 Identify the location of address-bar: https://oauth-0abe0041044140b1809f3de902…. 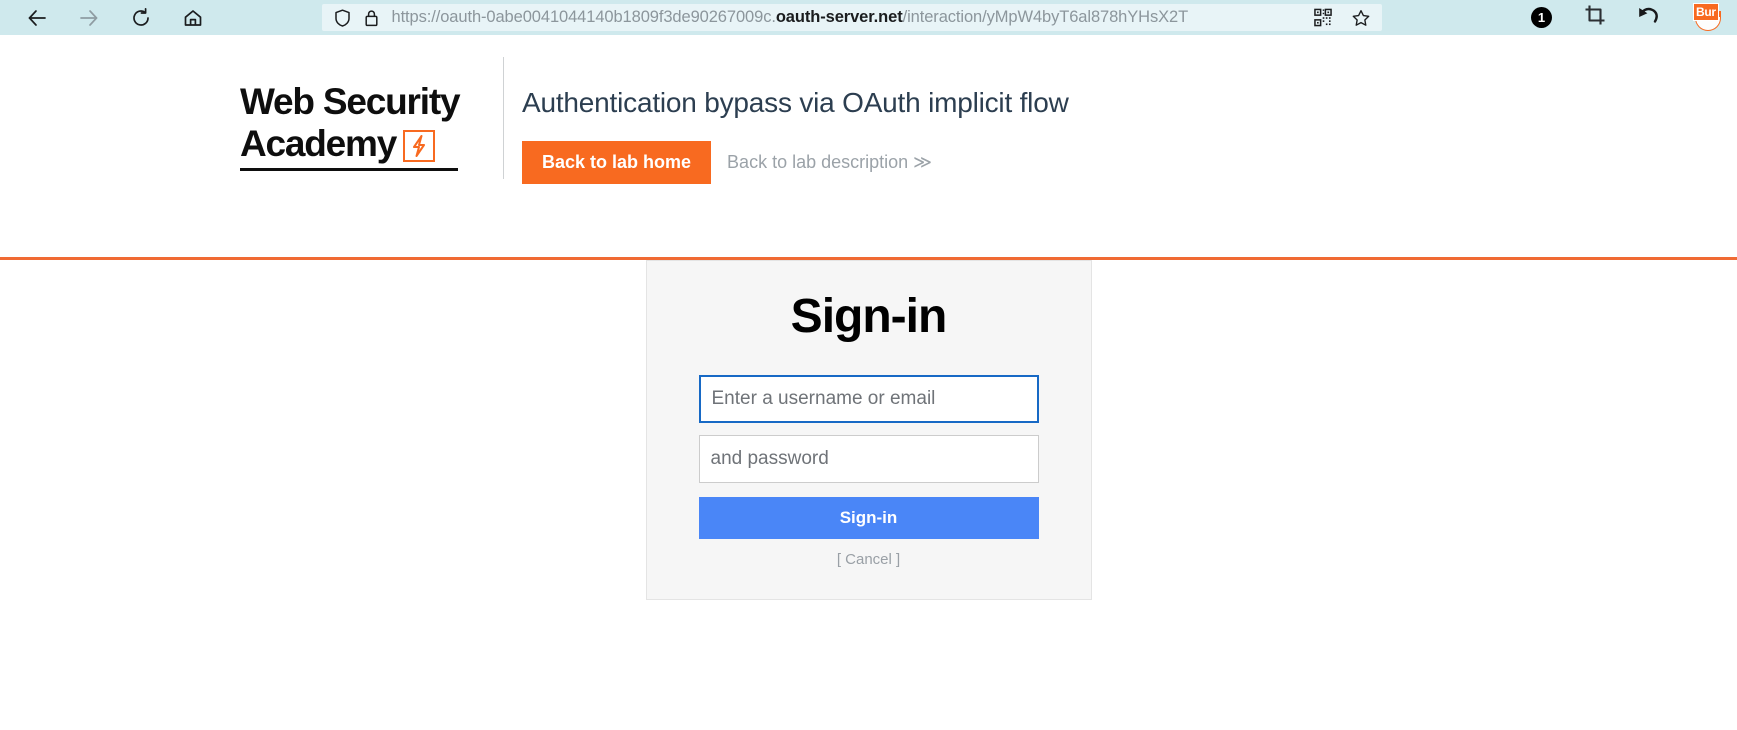
(851, 17).